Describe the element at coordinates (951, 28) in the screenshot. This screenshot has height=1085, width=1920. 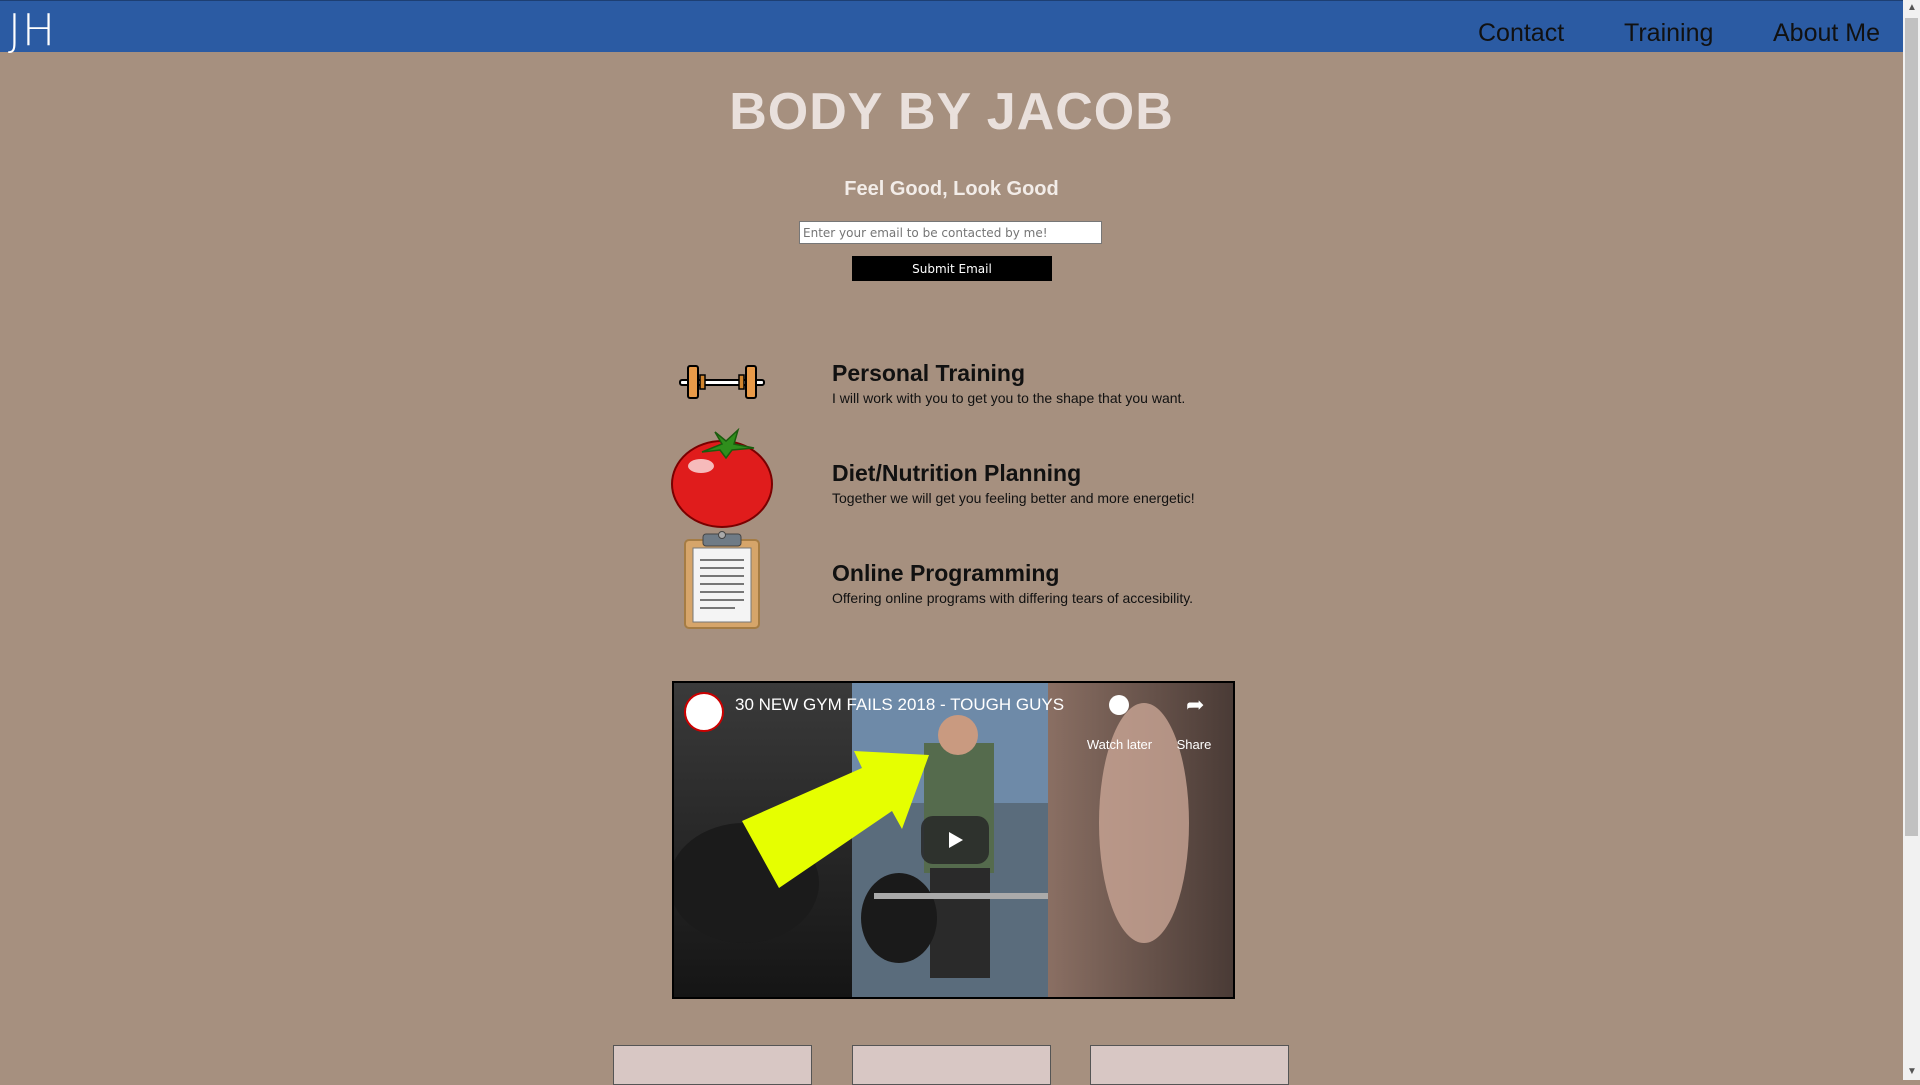
I see `top-nav-bar: JH Contact Training About Me` at that location.